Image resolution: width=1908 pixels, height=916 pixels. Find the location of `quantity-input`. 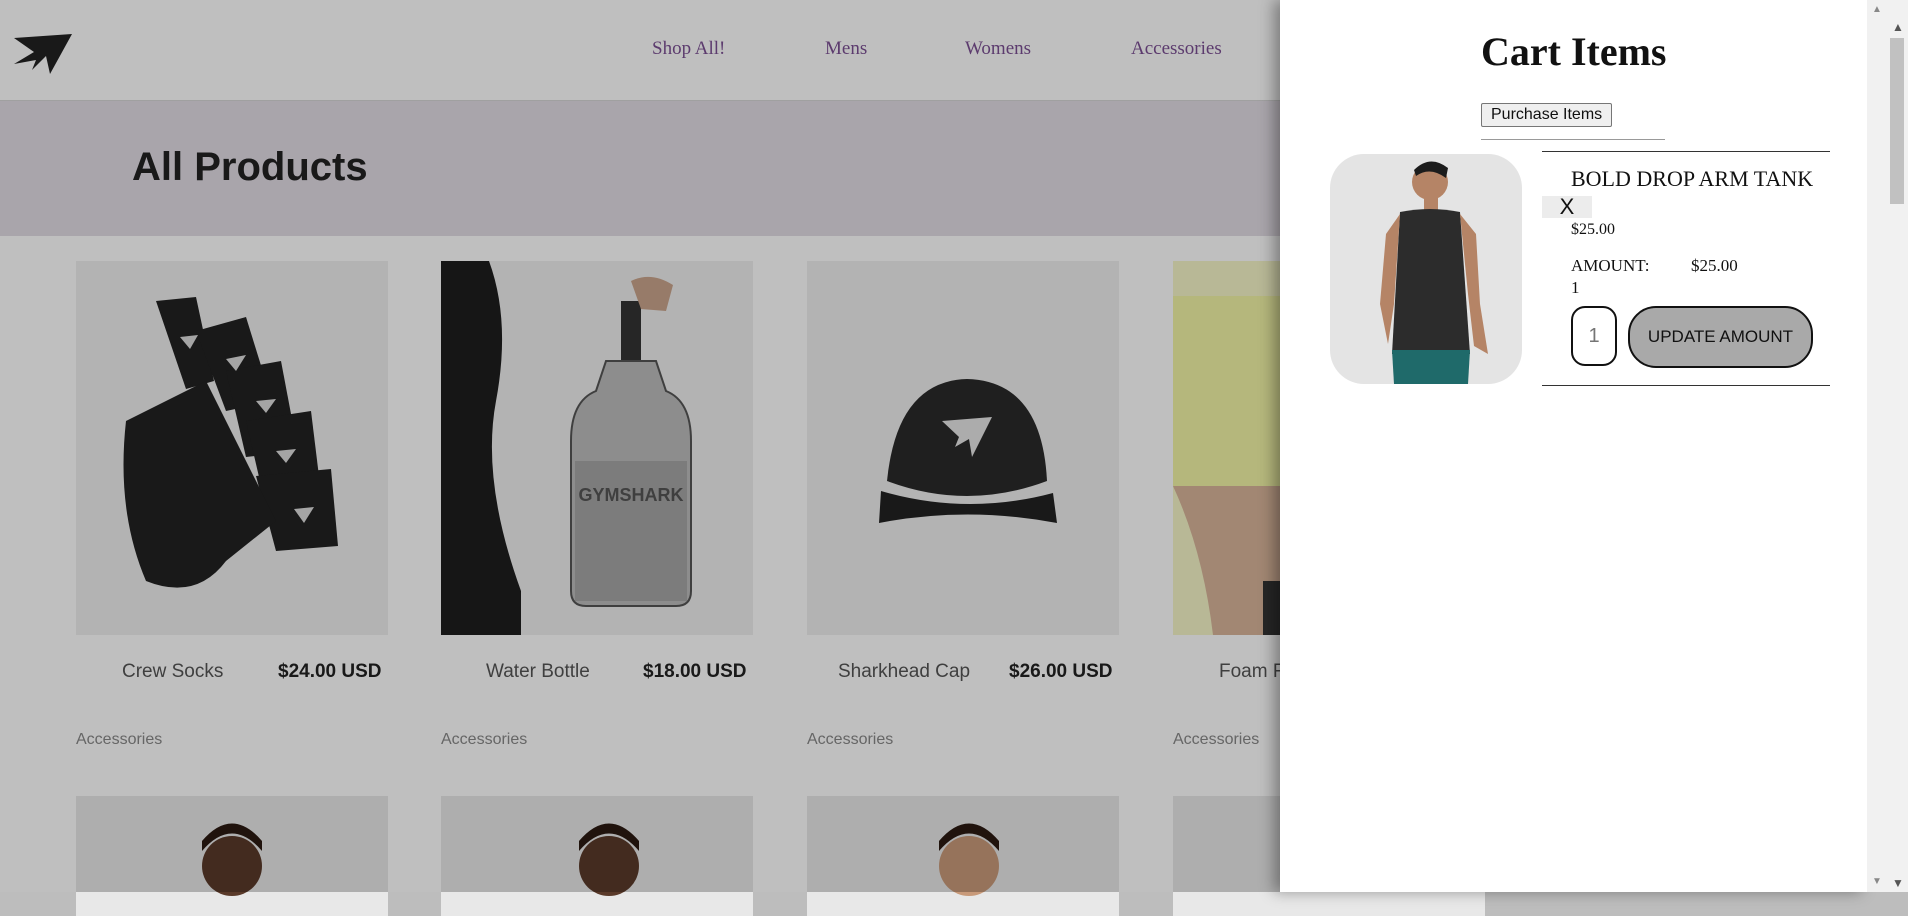

quantity-input is located at coordinates (1594, 336).